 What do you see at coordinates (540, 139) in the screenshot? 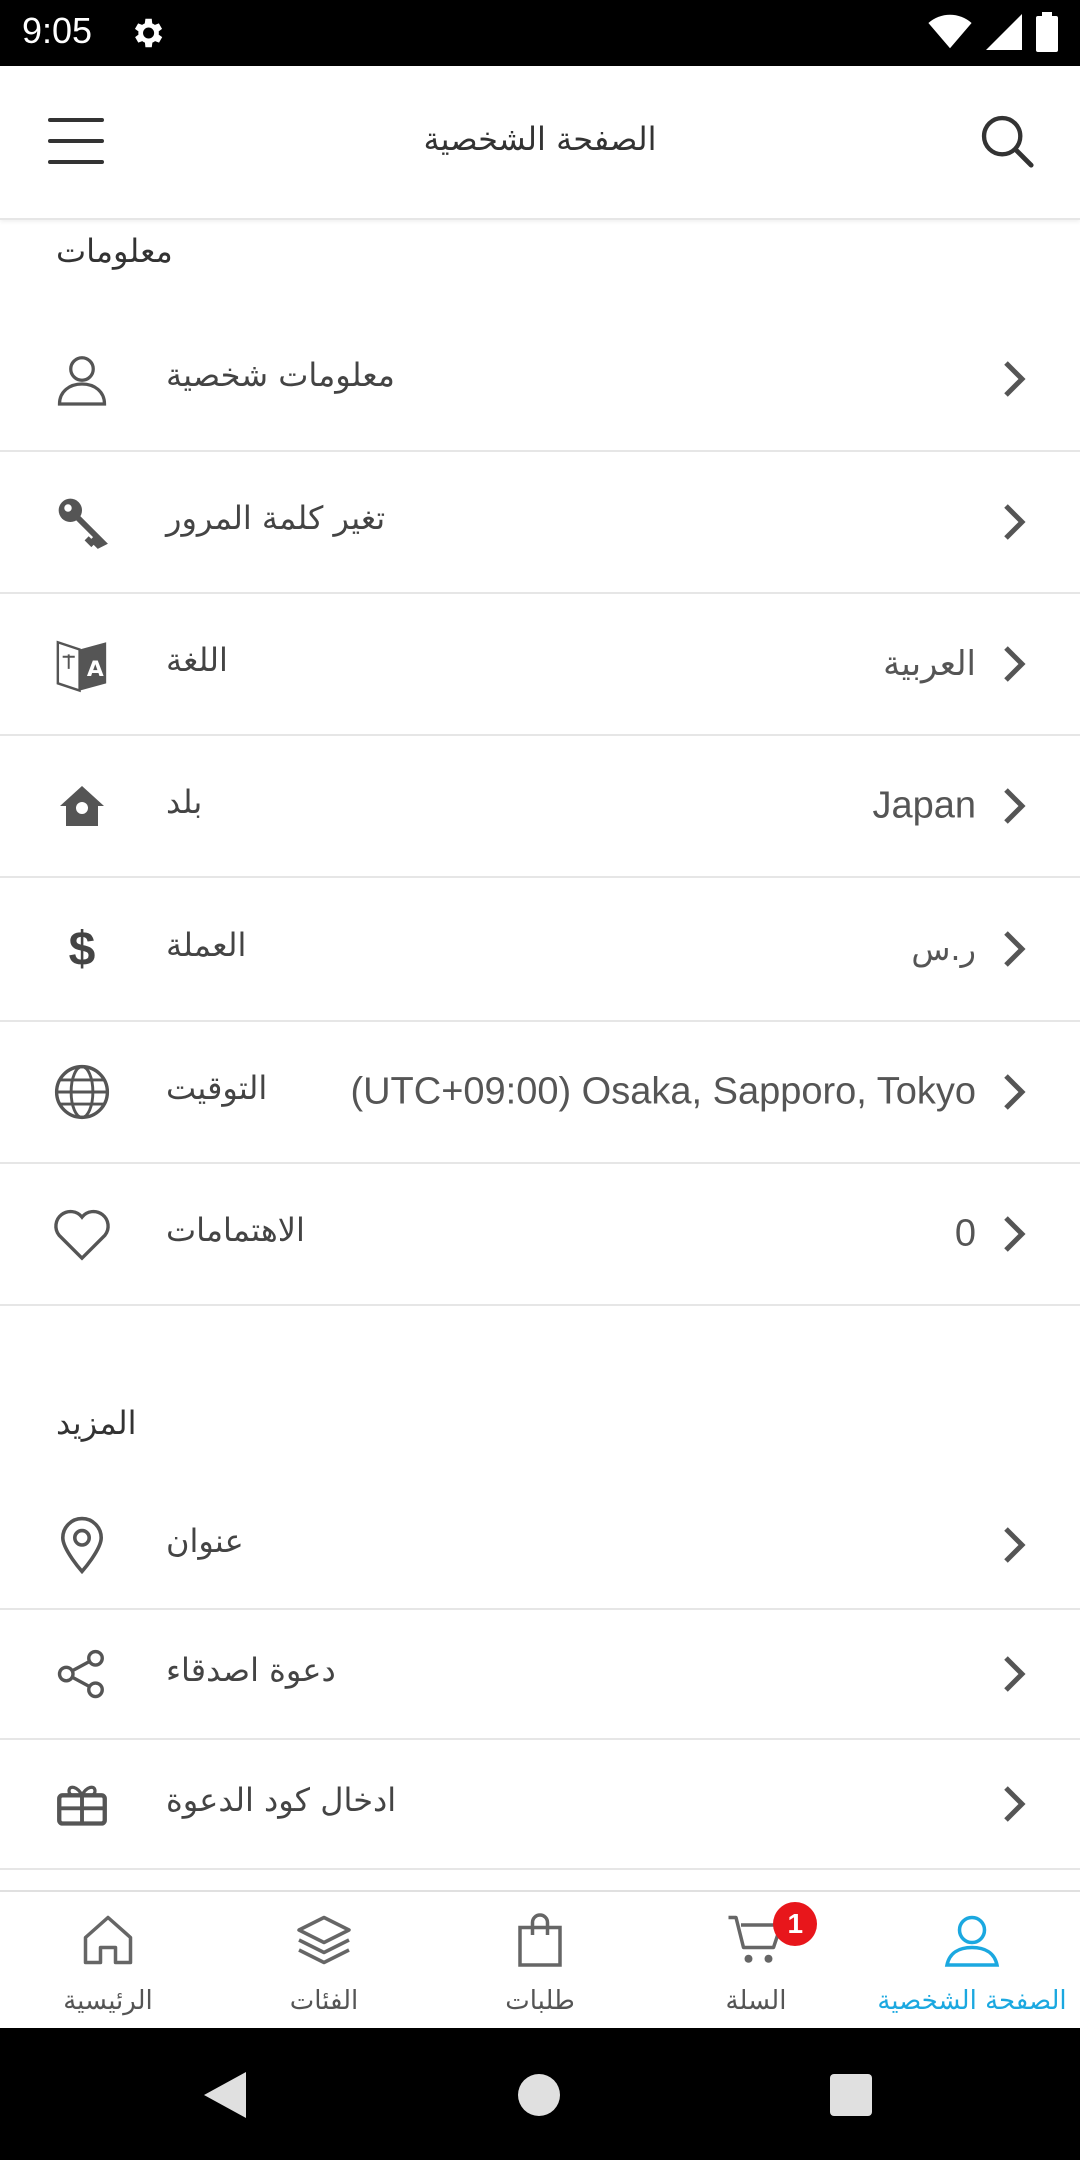
I see `page-title: الصفحة الشخصية` at bounding box center [540, 139].